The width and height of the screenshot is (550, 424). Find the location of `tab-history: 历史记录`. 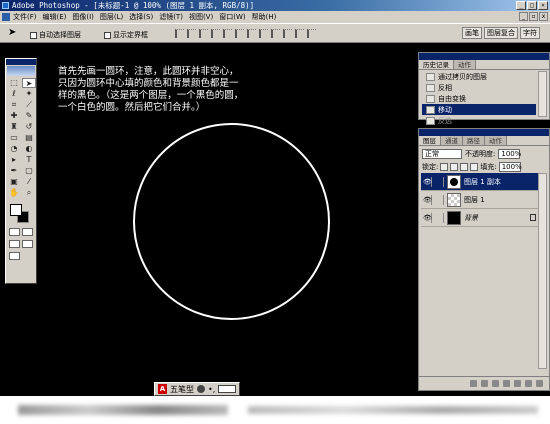

tab-history: 历史记录 is located at coordinates (436, 64).